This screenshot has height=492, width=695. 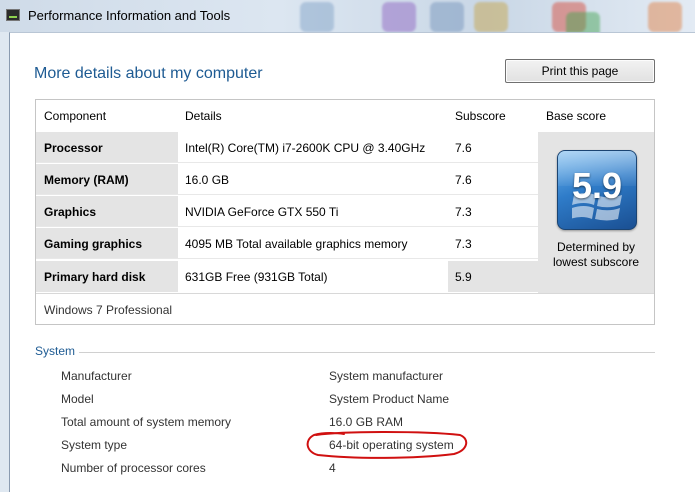 What do you see at coordinates (313, 243) in the screenshot?
I see `component-details: 4095 MB Total available graphics memory` at bounding box center [313, 243].